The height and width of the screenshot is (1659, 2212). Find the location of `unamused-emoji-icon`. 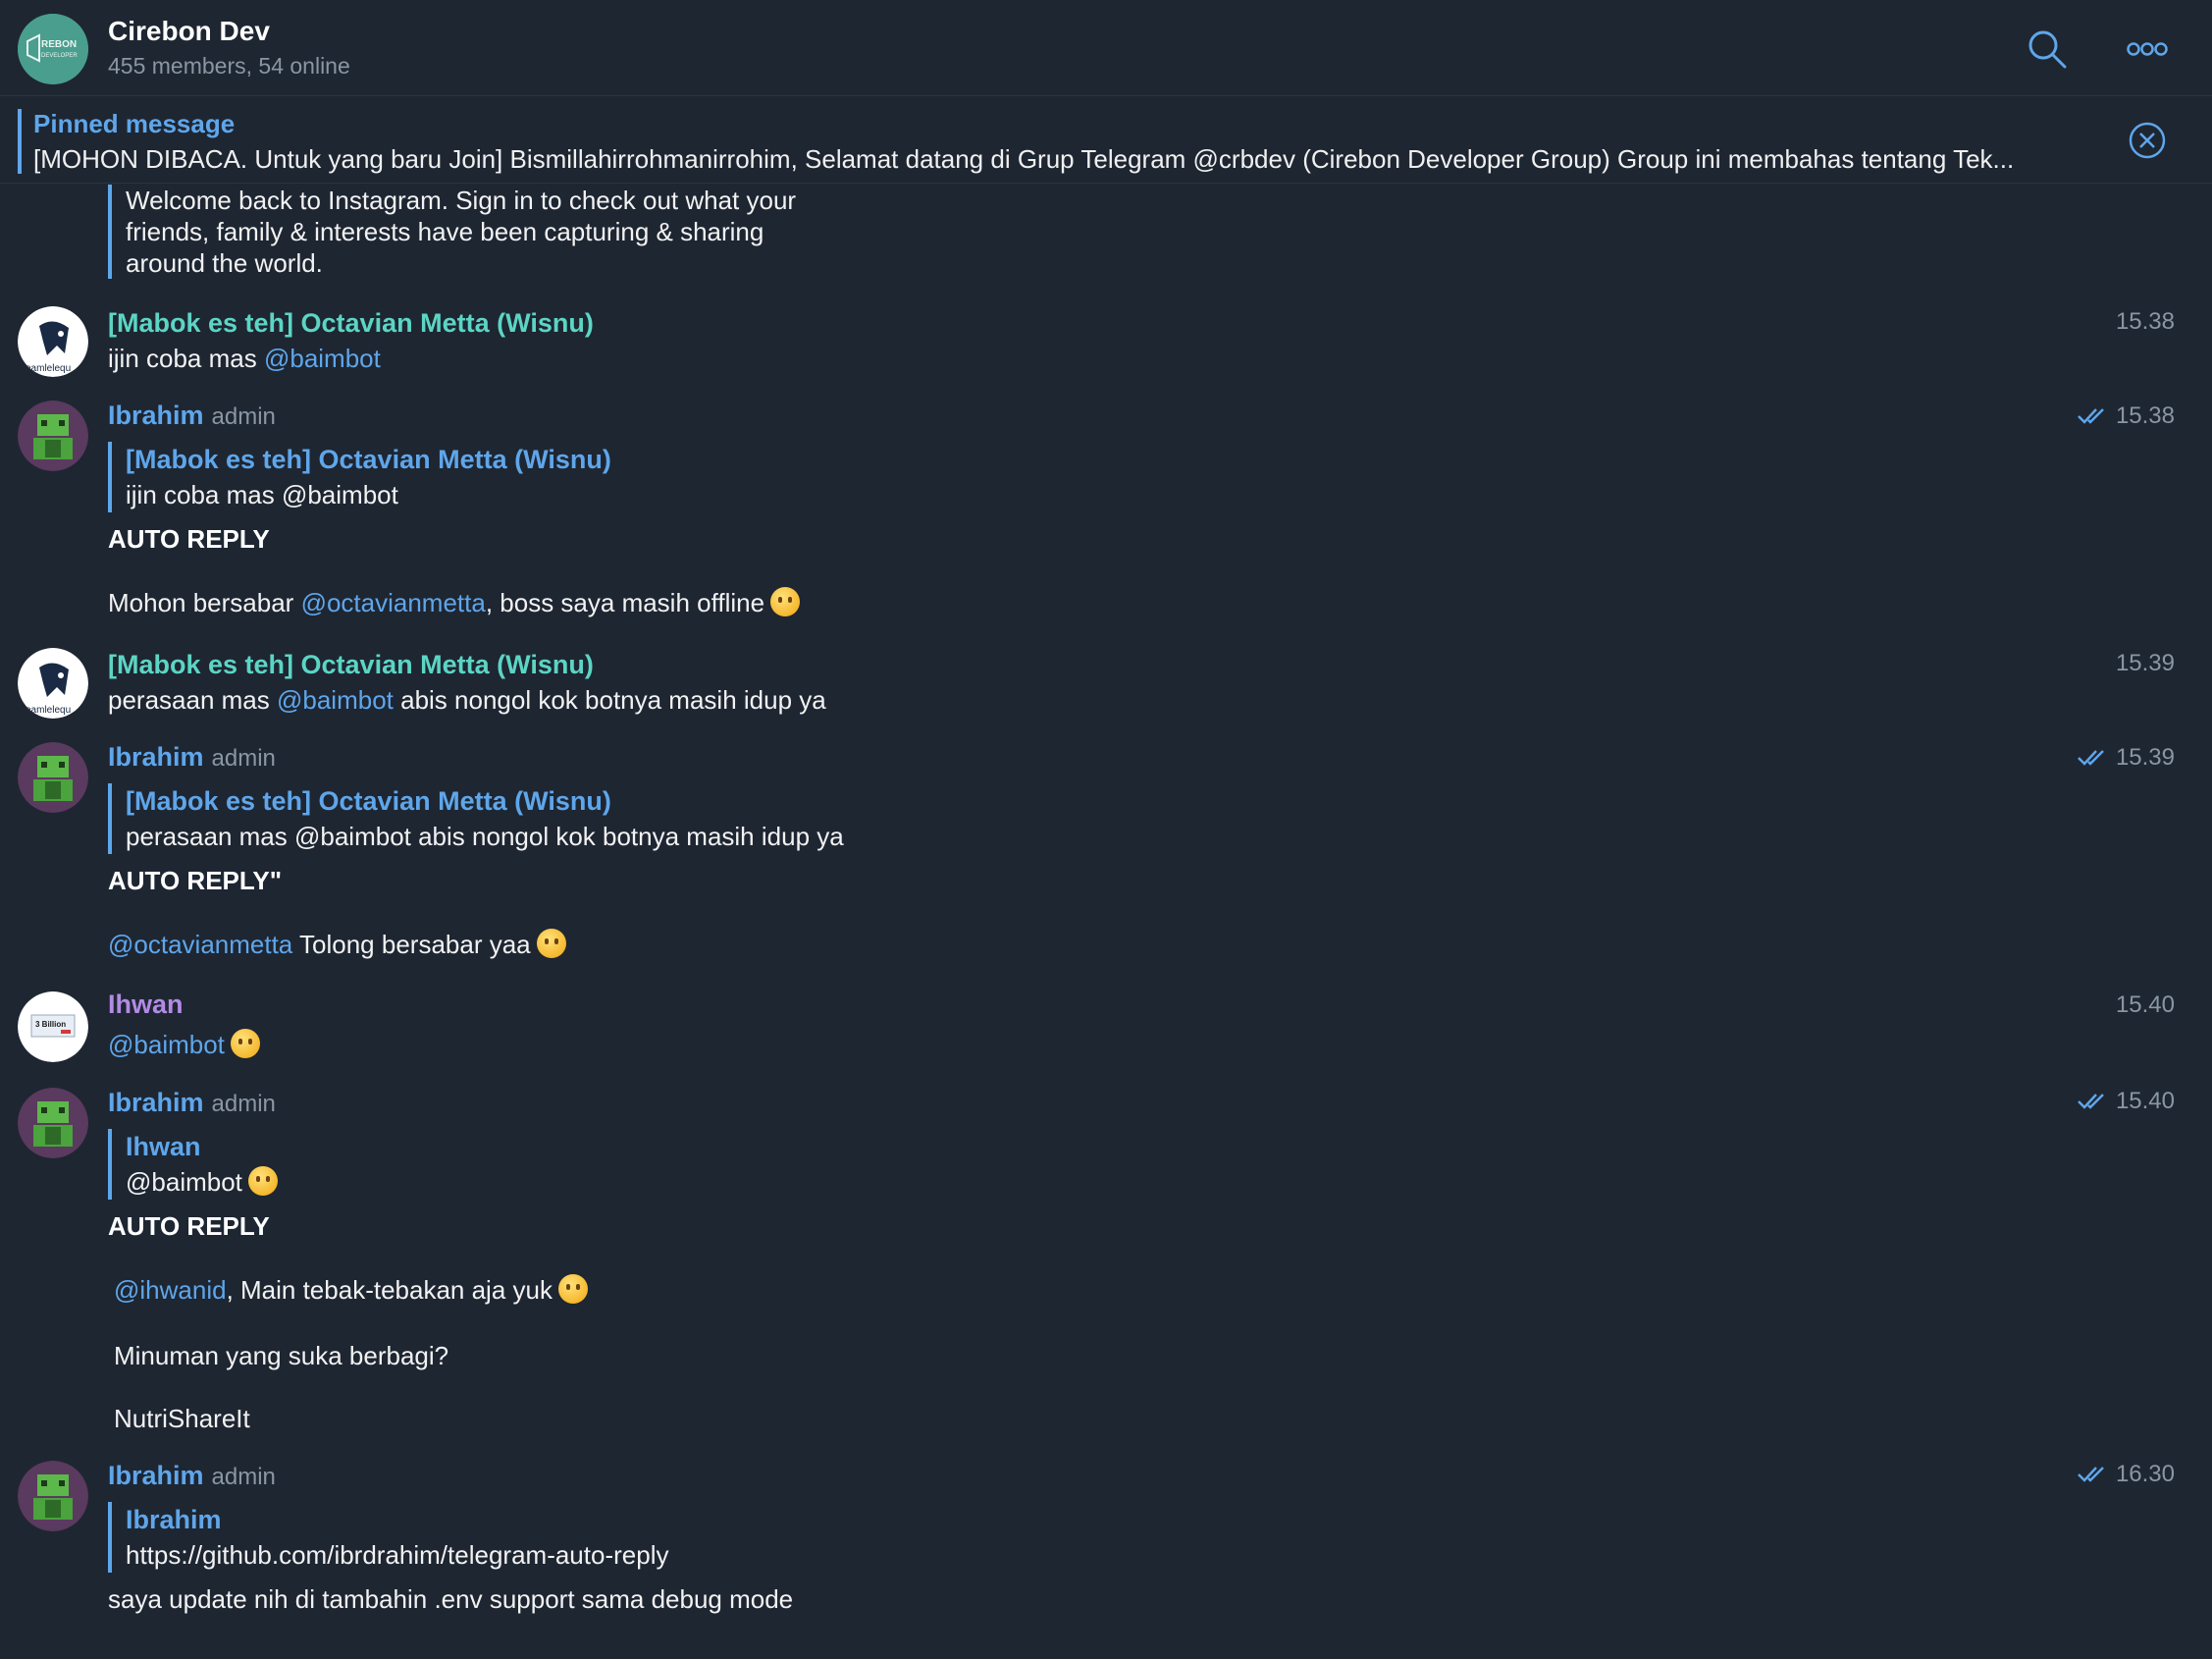

unamused-emoji-icon is located at coordinates (785, 601).